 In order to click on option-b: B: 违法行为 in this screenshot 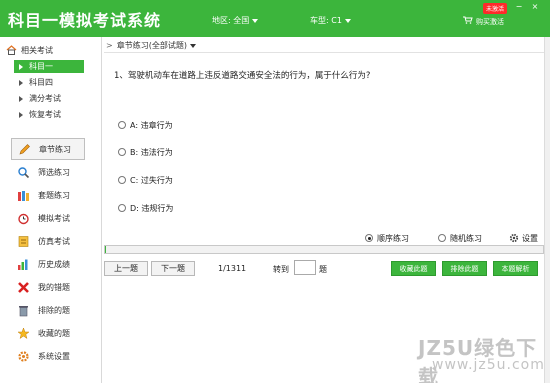, I will do `click(145, 152)`.